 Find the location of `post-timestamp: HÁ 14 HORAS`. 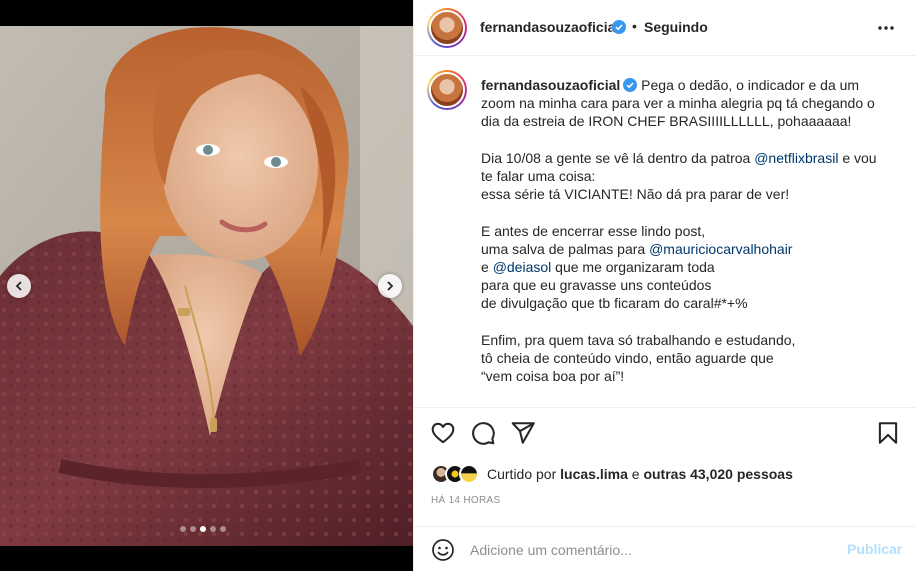

post-timestamp: HÁ 14 HORAS is located at coordinates (465, 500).